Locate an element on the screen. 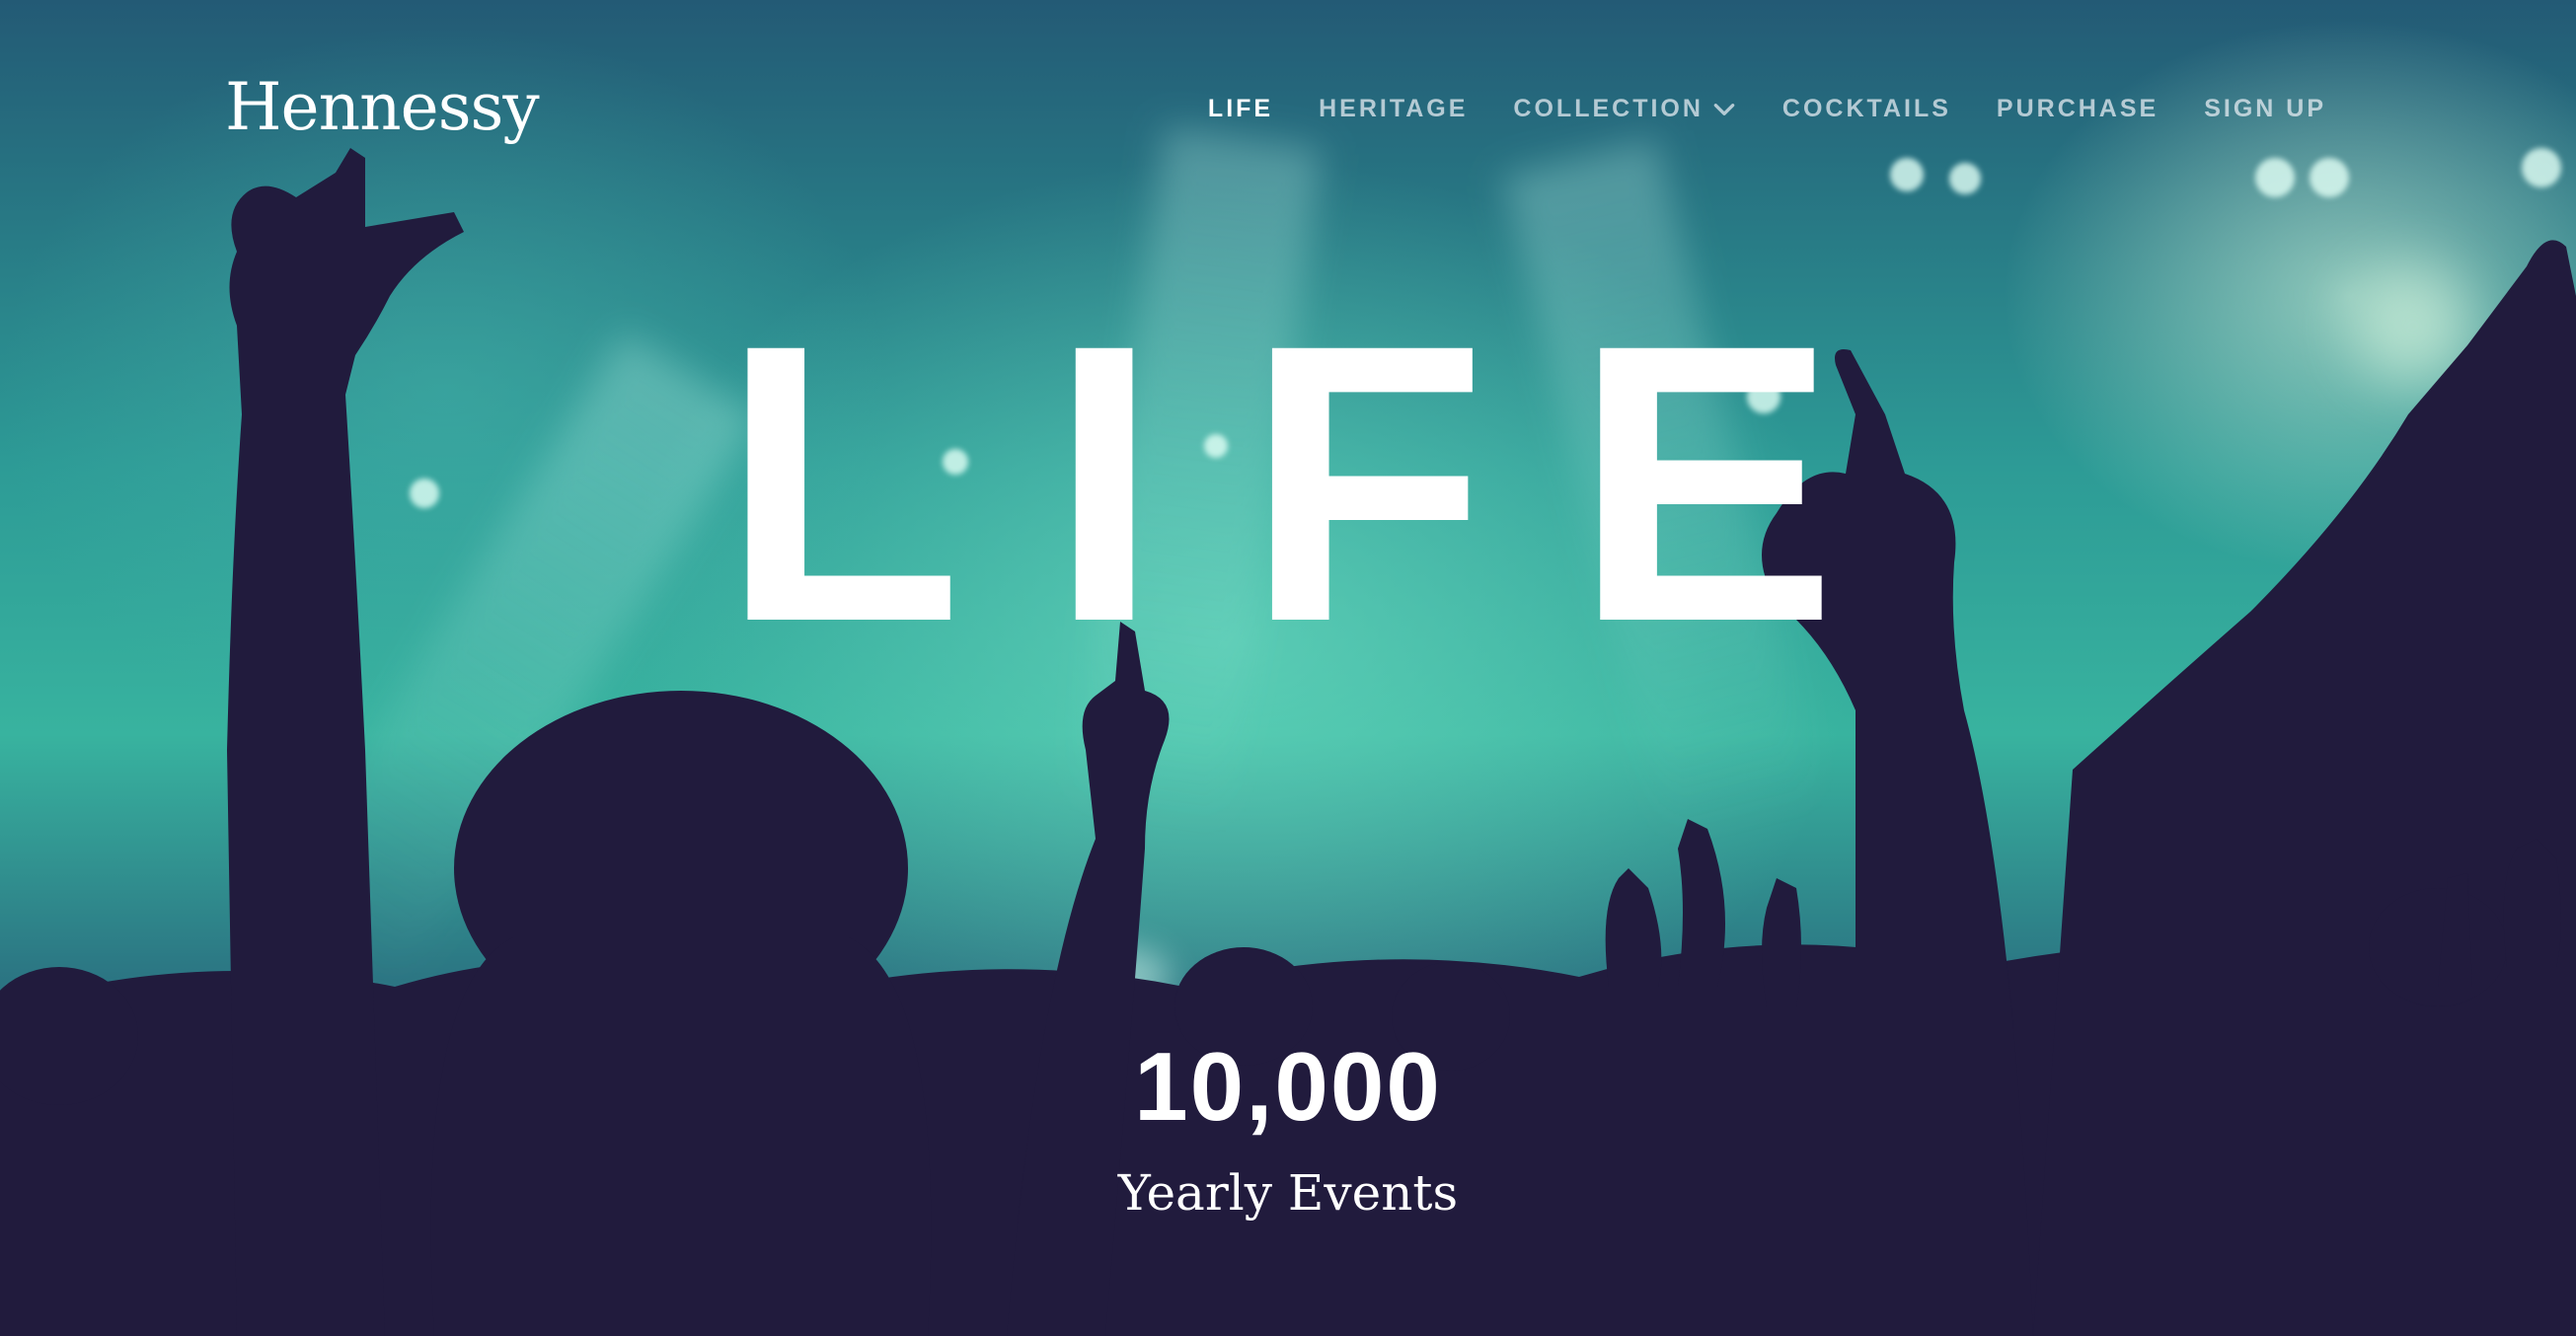 The width and height of the screenshot is (2576, 1336). stat-label: Yearly Events is located at coordinates (1288, 1193).